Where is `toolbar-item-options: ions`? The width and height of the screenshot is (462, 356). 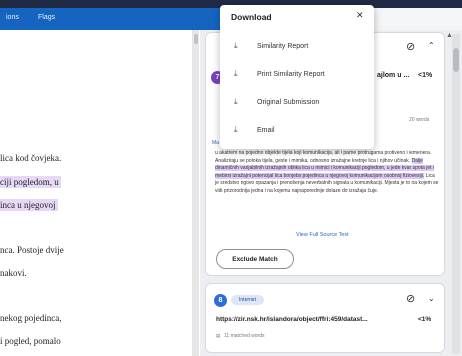
toolbar-item-options: ions is located at coordinates (12, 17).